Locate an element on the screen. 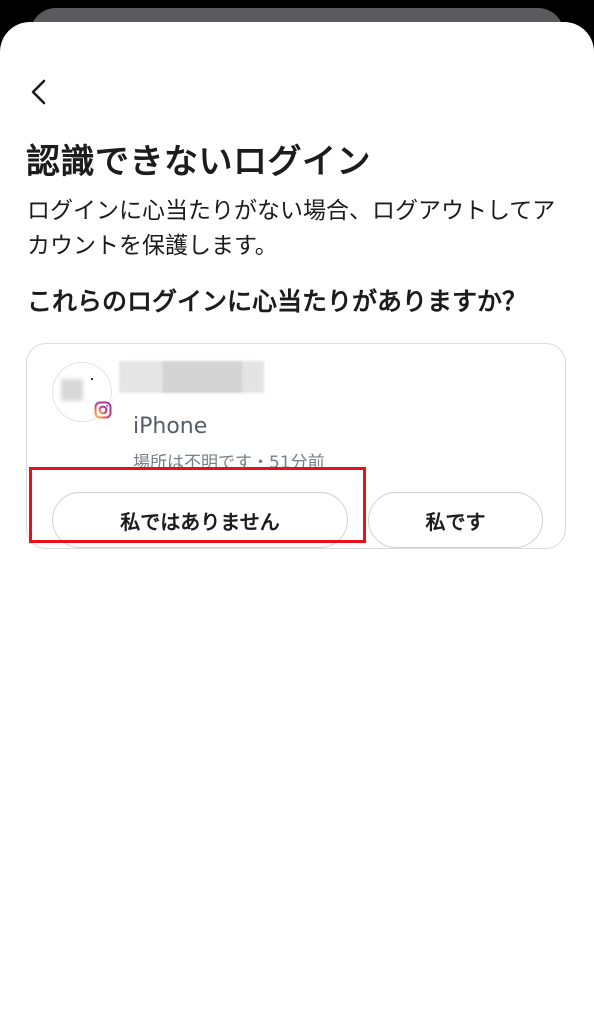  not-me-button: 私ではありません is located at coordinates (200, 520).